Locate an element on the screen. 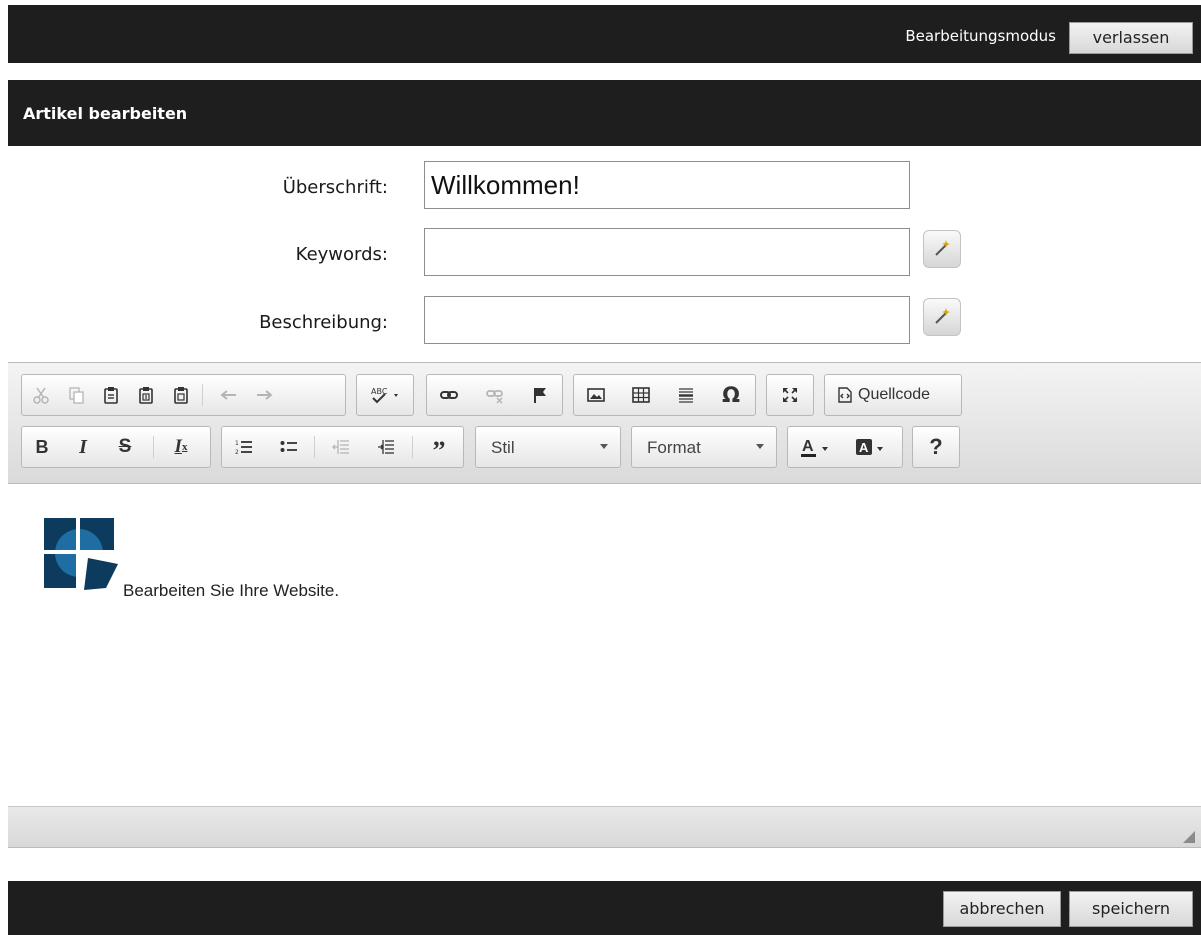 This screenshot has height=935, width=1201. background-color-icon: A is located at coordinates (873, 447).